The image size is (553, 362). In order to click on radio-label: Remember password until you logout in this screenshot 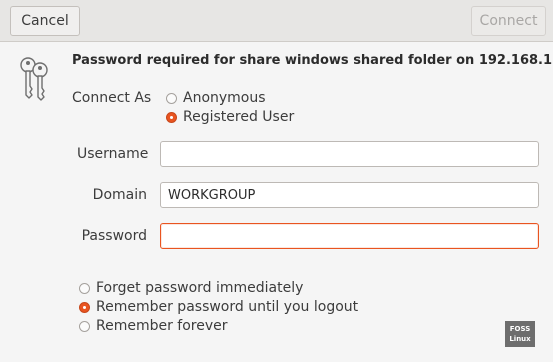, I will do `click(227, 307)`.